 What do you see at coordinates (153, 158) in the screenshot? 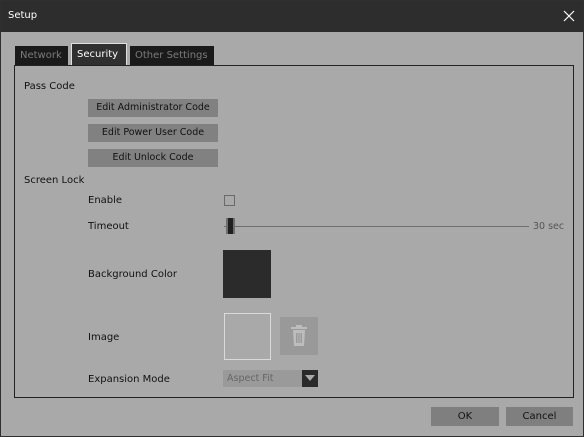
I see `edit-unlock-code-button: Edit Unlock Code` at bounding box center [153, 158].